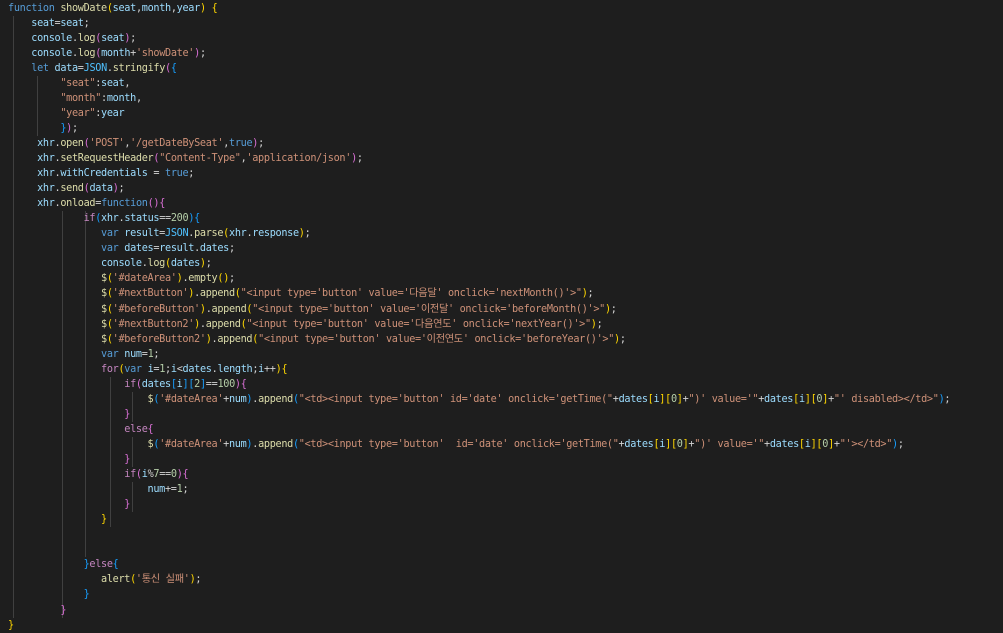 This screenshot has height=633, width=1003. Describe the element at coordinates (142, 219) in the screenshot. I see `code-token: status` at that location.